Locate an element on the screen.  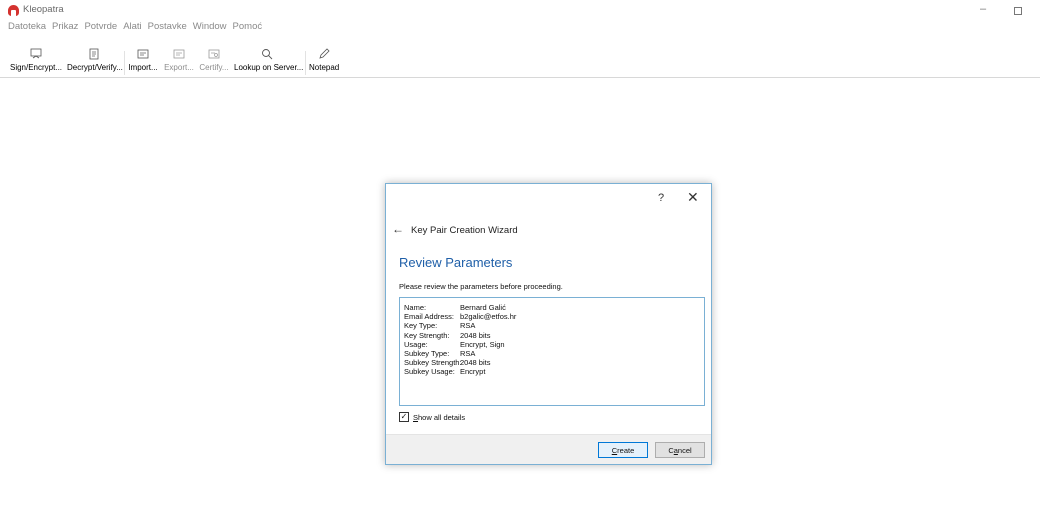
page-heading: Review Parameters is located at coordinates (456, 262).